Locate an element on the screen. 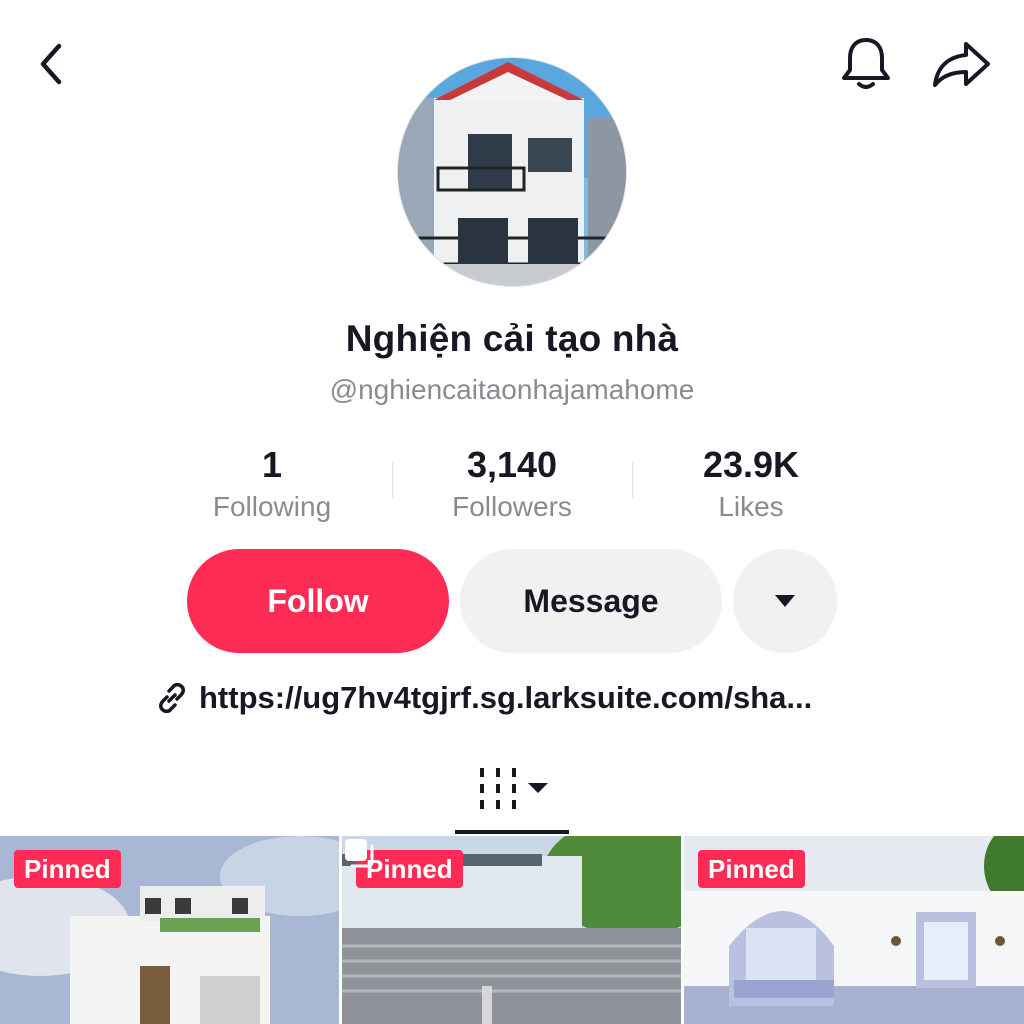 Image resolution: width=1024 pixels, height=1024 pixels. follow-button: Follow is located at coordinates (318, 601).